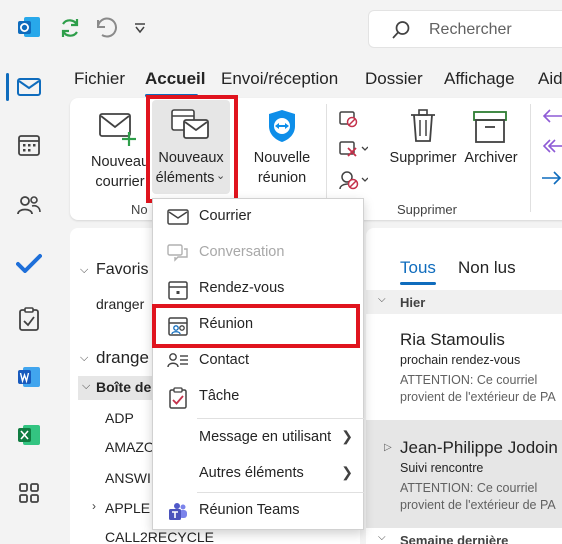  What do you see at coordinates (259, 397) in the screenshot?
I see `menu-item-task: Tâche` at bounding box center [259, 397].